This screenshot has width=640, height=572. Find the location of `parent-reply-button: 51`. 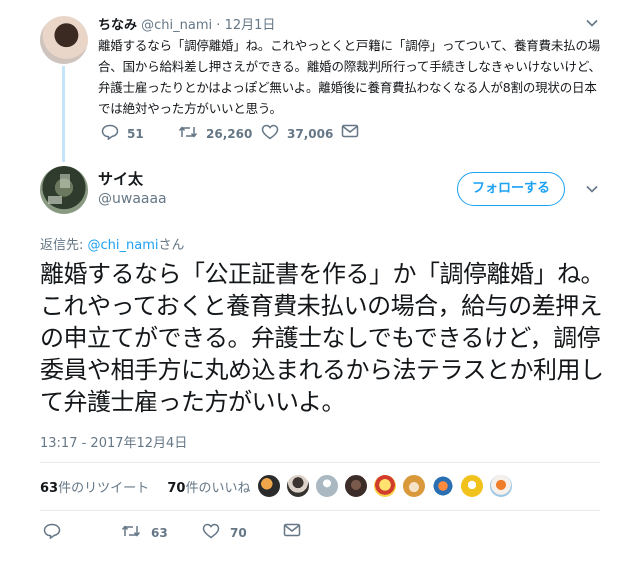

parent-reply-button: 51 is located at coordinates (122, 133).